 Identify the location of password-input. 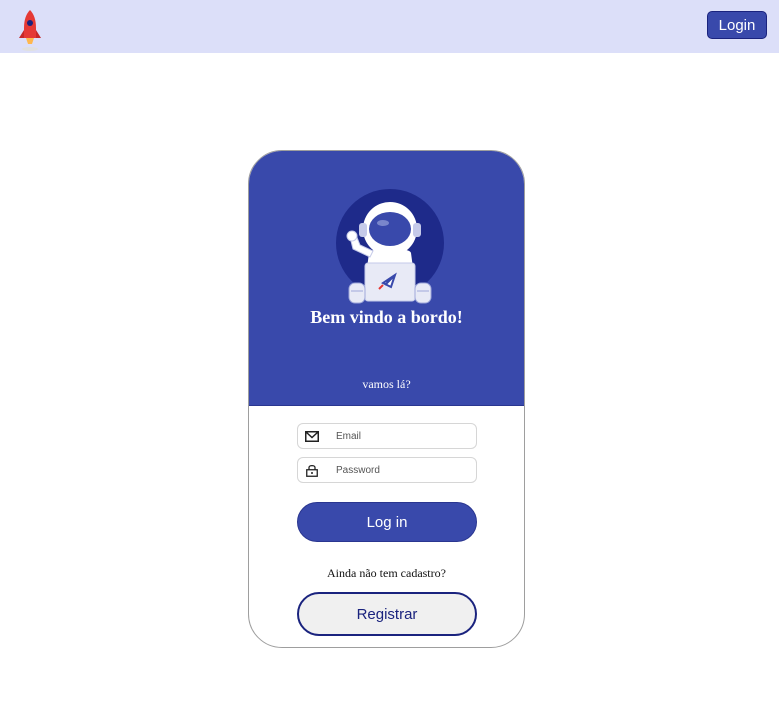
(401, 470).